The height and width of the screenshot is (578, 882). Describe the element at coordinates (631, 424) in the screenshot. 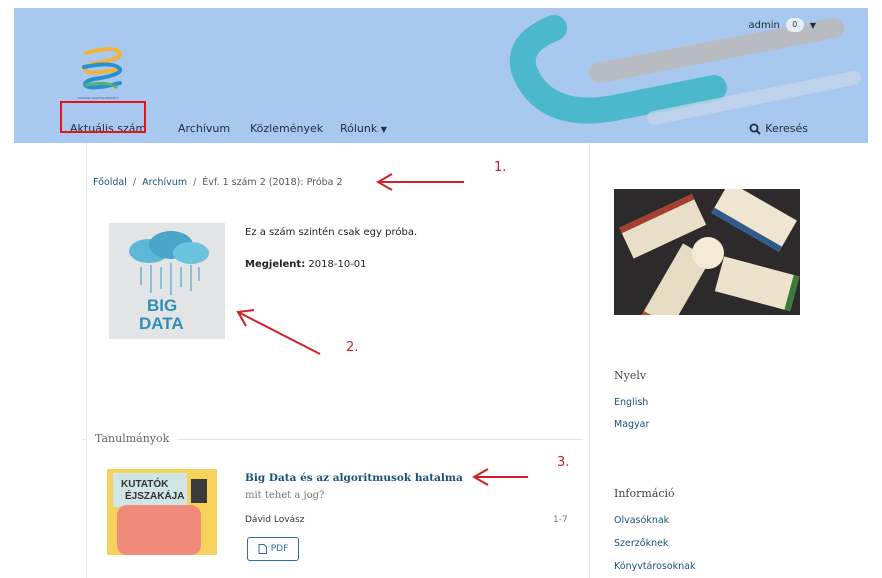

I see `language-link-hungarian: Magyar` at that location.